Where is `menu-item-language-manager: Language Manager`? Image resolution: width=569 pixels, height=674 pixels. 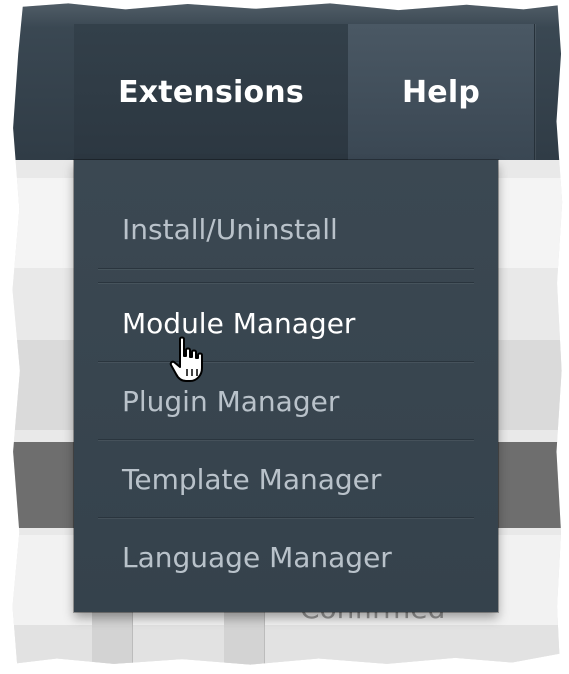 menu-item-language-manager: Language Manager is located at coordinates (298, 557).